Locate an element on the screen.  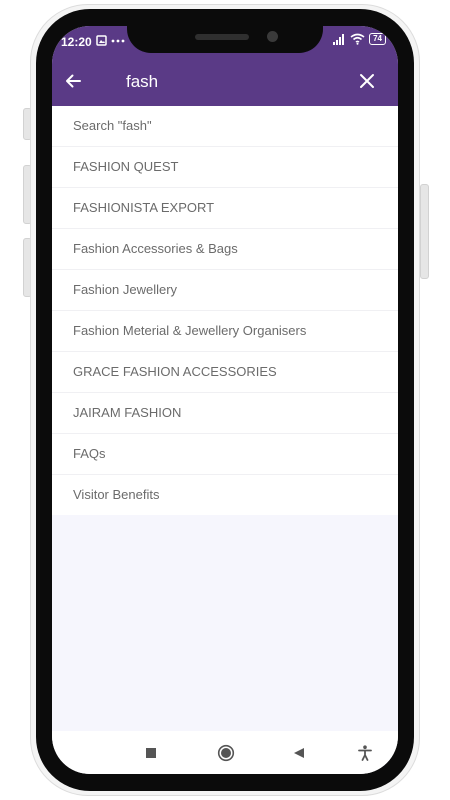
suggestion-grace-fashion-accessories: GRACE FASHION ACCESSORIES is located at coordinates (225, 372).